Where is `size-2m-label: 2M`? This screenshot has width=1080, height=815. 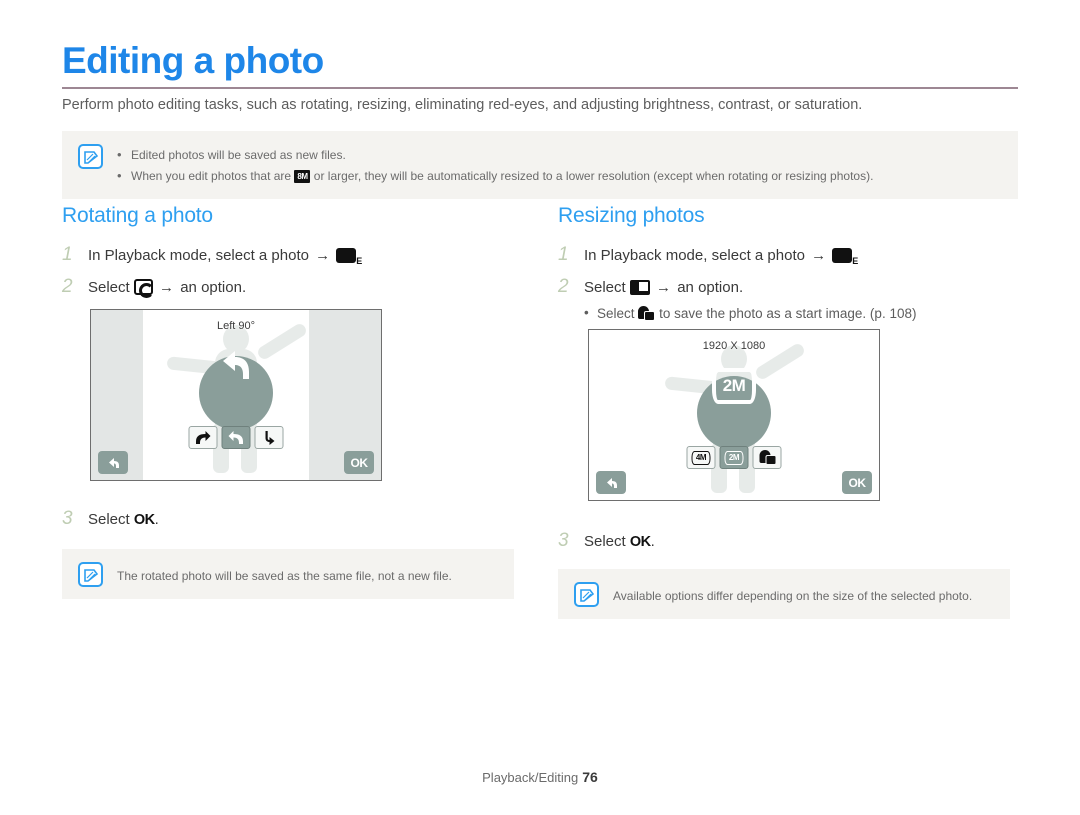
size-2m-label: 2M is located at coordinates (734, 457).